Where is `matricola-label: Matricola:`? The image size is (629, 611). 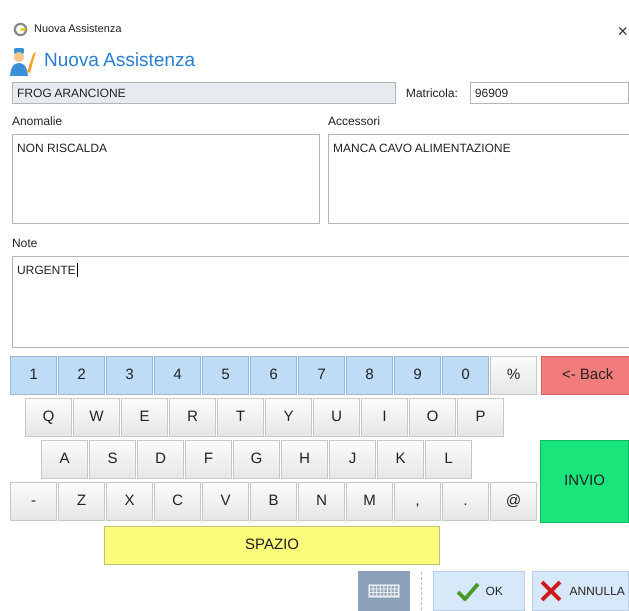 matricola-label: Matricola: is located at coordinates (432, 93).